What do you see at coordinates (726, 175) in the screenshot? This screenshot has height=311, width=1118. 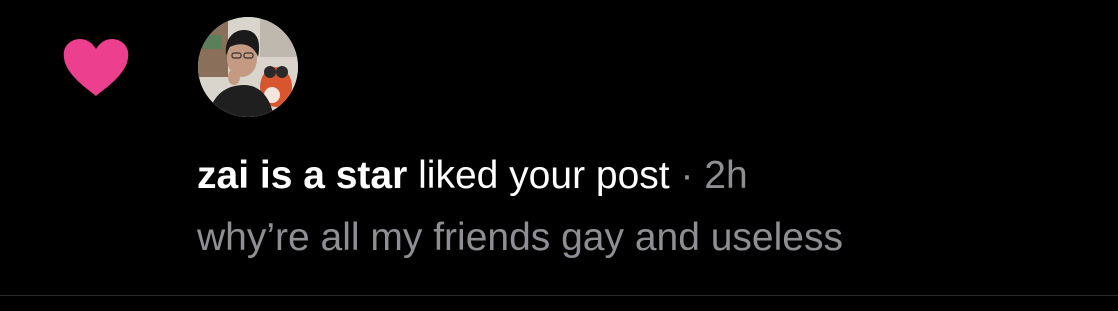 I see `timestamp: 2h` at bounding box center [726, 175].